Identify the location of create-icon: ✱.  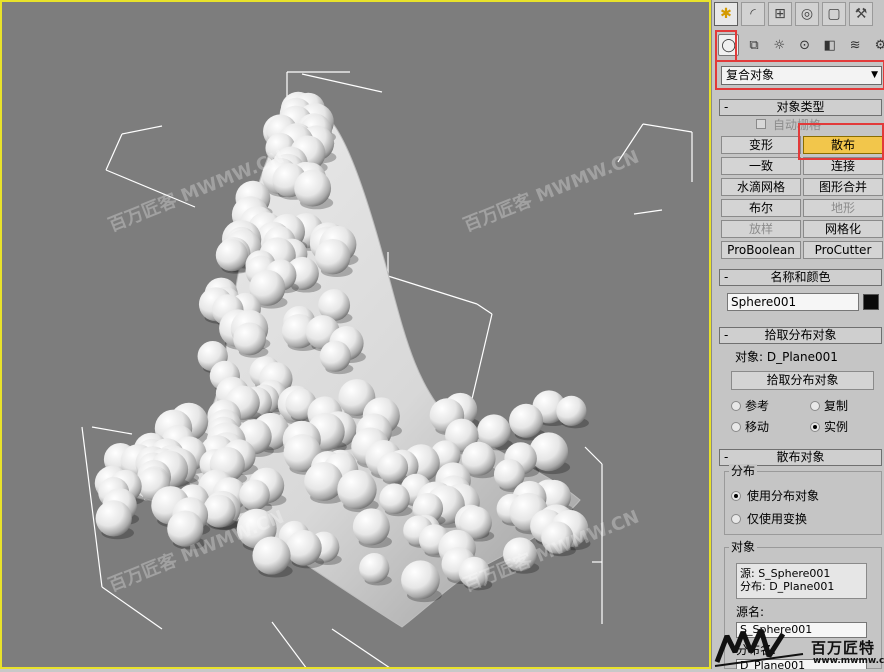
(726, 14).